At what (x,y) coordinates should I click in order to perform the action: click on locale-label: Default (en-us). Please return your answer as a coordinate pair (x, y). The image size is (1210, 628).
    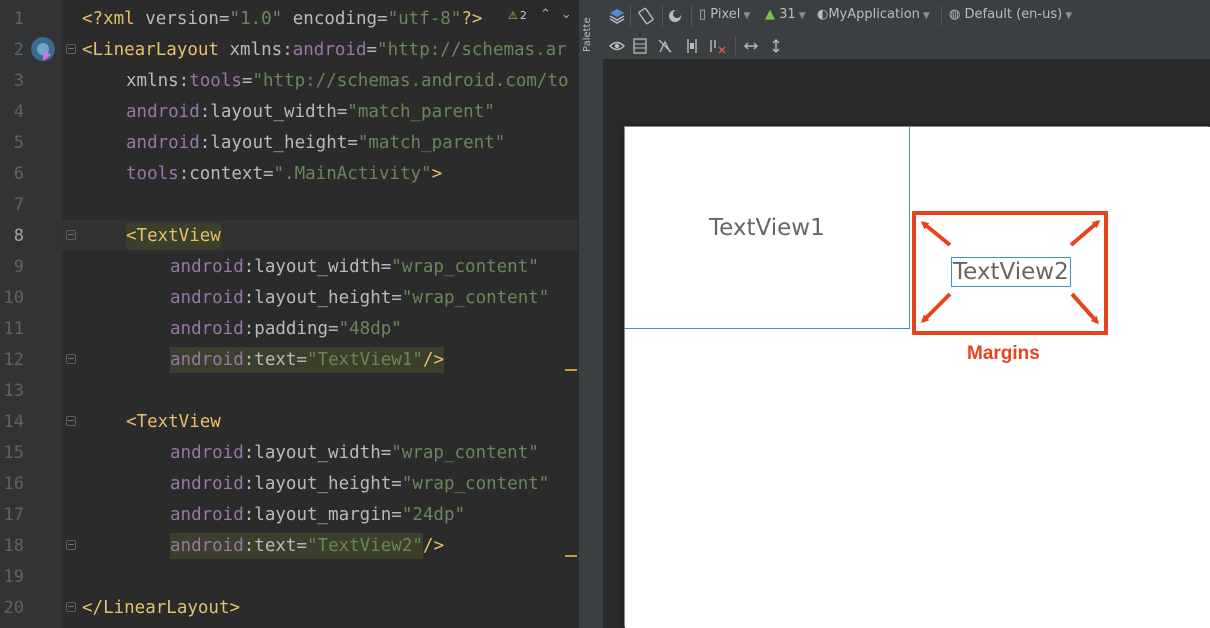
    Looking at the image, I should click on (1013, 14).